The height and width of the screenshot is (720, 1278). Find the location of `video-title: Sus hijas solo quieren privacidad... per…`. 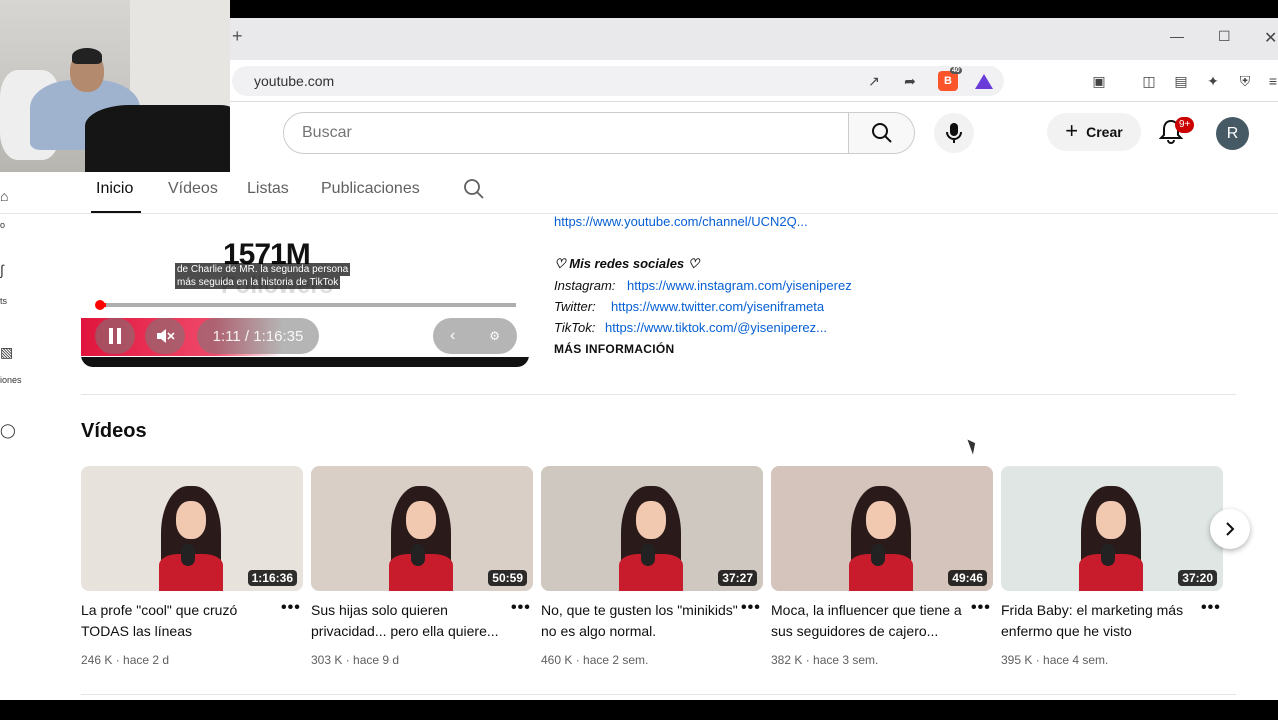

video-title: Sus hijas solo quieren privacidad... per… is located at coordinates (410, 621).